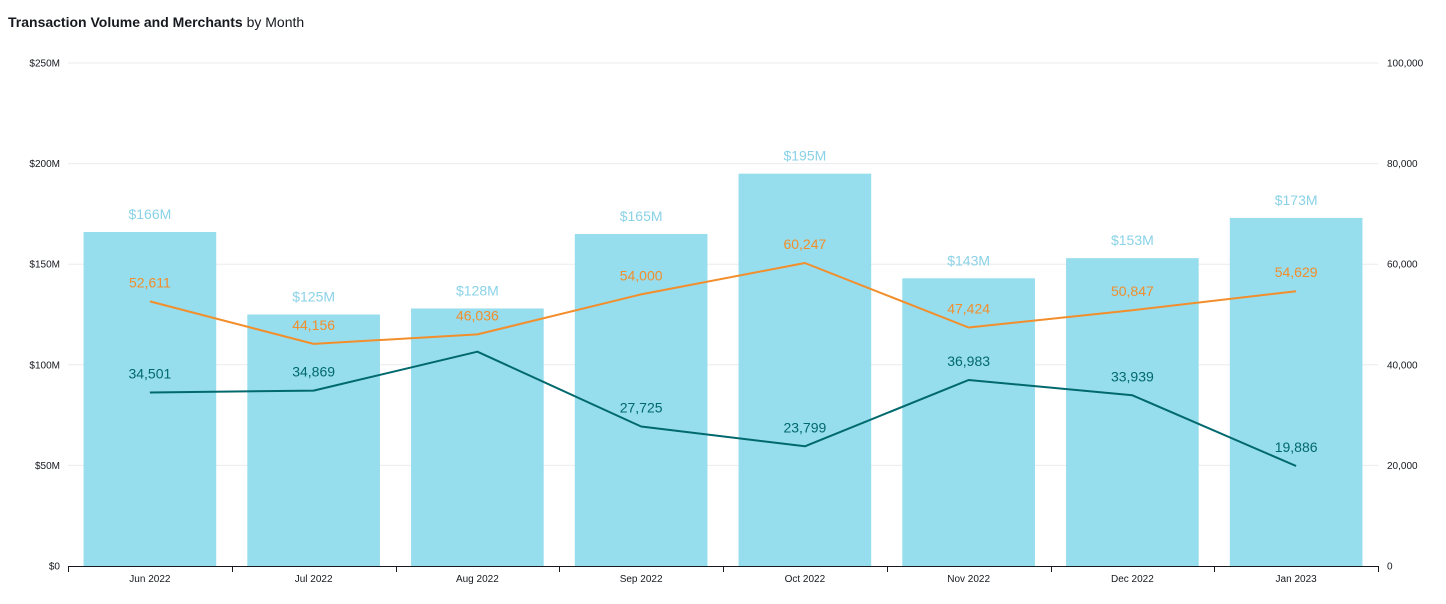 The image size is (1446, 604). What do you see at coordinates (44, 365) in the screenshot?
I see `y-left-tick-label: $100M` at bounding box center [44, 365].